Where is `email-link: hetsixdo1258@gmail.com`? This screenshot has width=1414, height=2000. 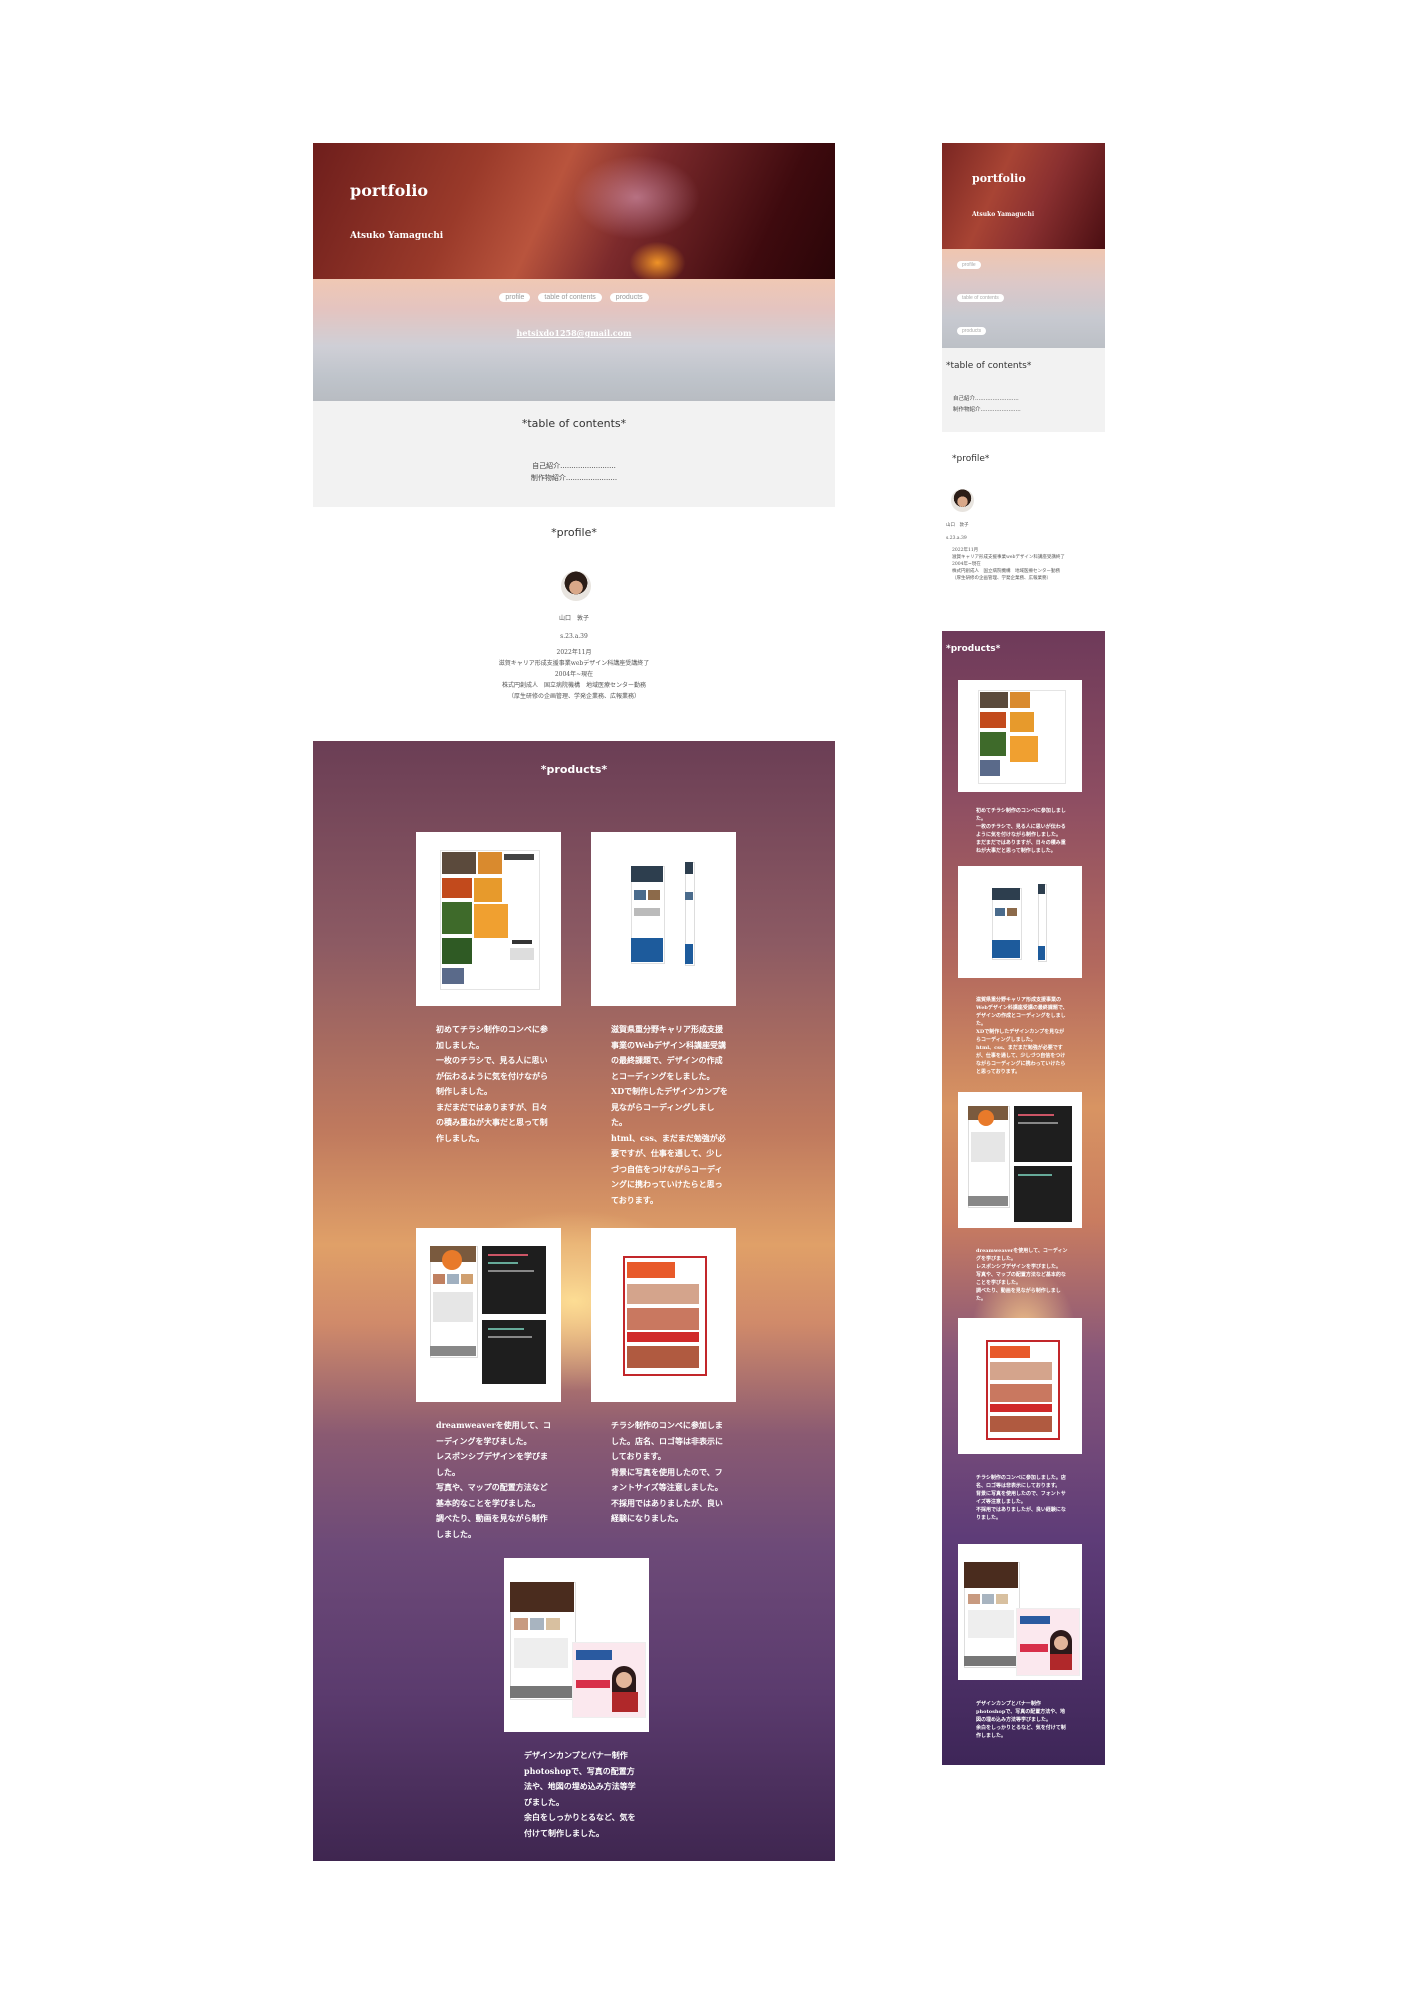
email-link: hetsixdo1258@gmail.com is located at coordinates (574, 333).